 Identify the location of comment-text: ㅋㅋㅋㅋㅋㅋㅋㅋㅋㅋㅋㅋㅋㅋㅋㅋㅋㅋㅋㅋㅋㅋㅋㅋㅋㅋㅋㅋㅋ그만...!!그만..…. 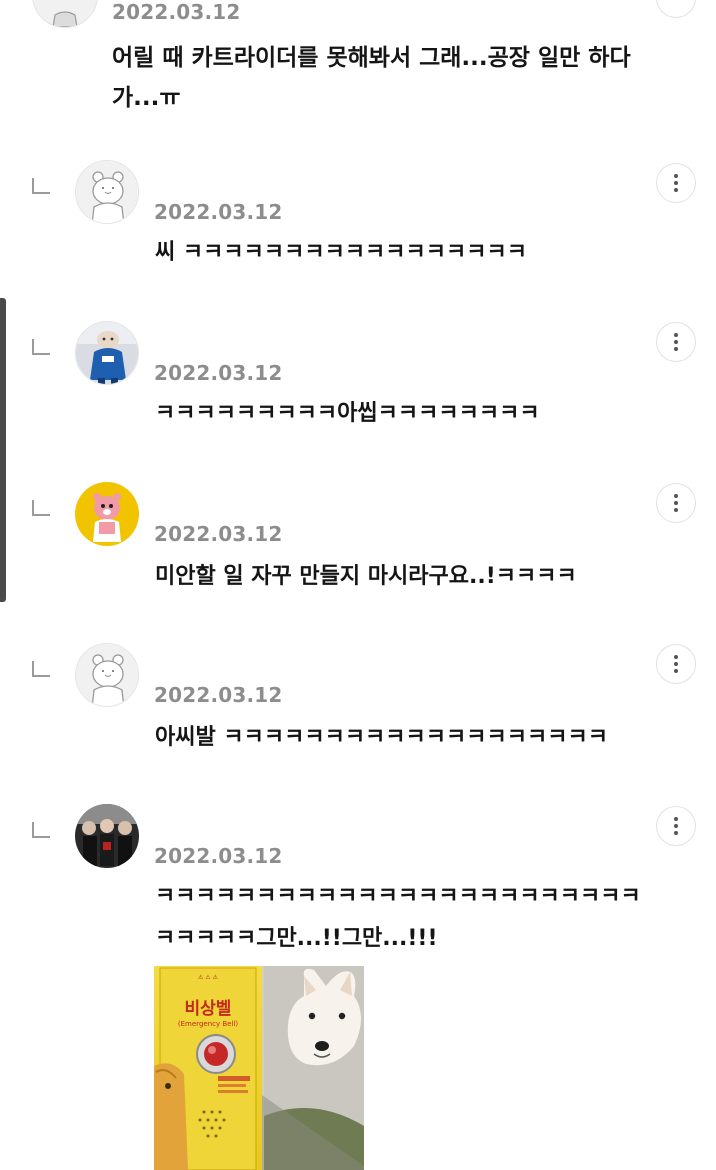
(398, 917).